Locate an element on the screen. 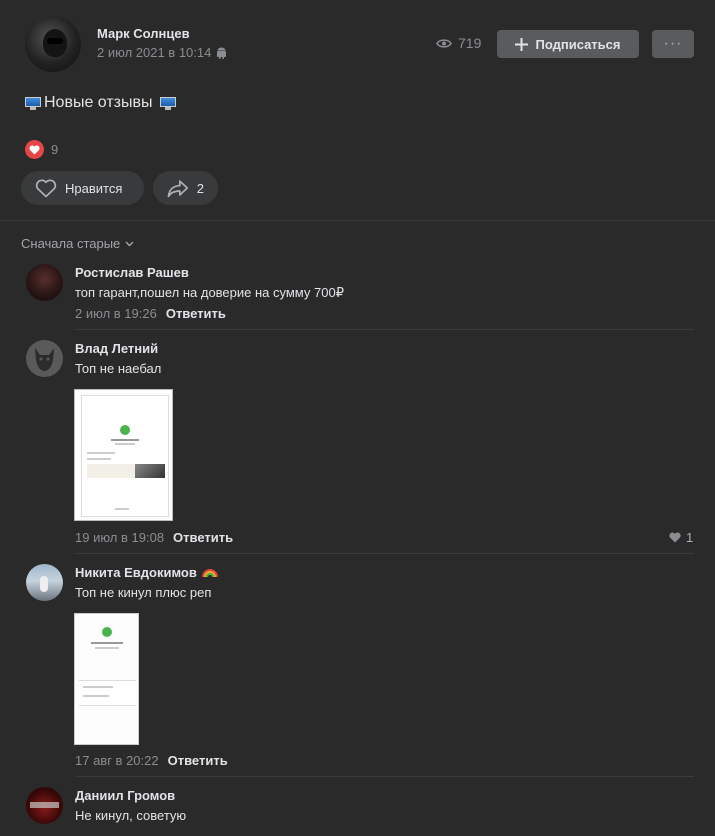 The height and width of the screenshot is (836, 715). comment-like-button: 1 is located at coordinates (681, 537).